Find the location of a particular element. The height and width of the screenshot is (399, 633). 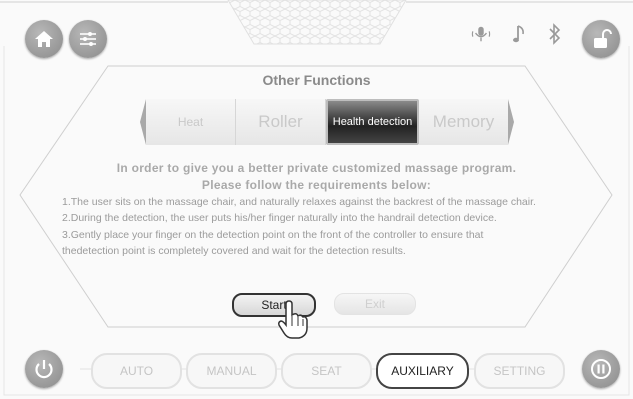

tab-heat: Heat is located at coordinates (191, 122).